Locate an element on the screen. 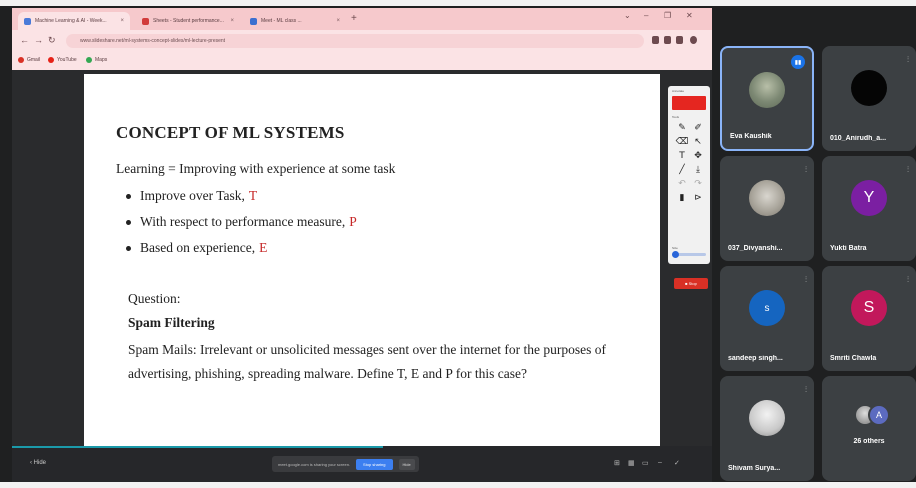 Image resolution: width=916 pixels, height=488 pixels. line-icon: ╱ is located at coordinates (682, 169).